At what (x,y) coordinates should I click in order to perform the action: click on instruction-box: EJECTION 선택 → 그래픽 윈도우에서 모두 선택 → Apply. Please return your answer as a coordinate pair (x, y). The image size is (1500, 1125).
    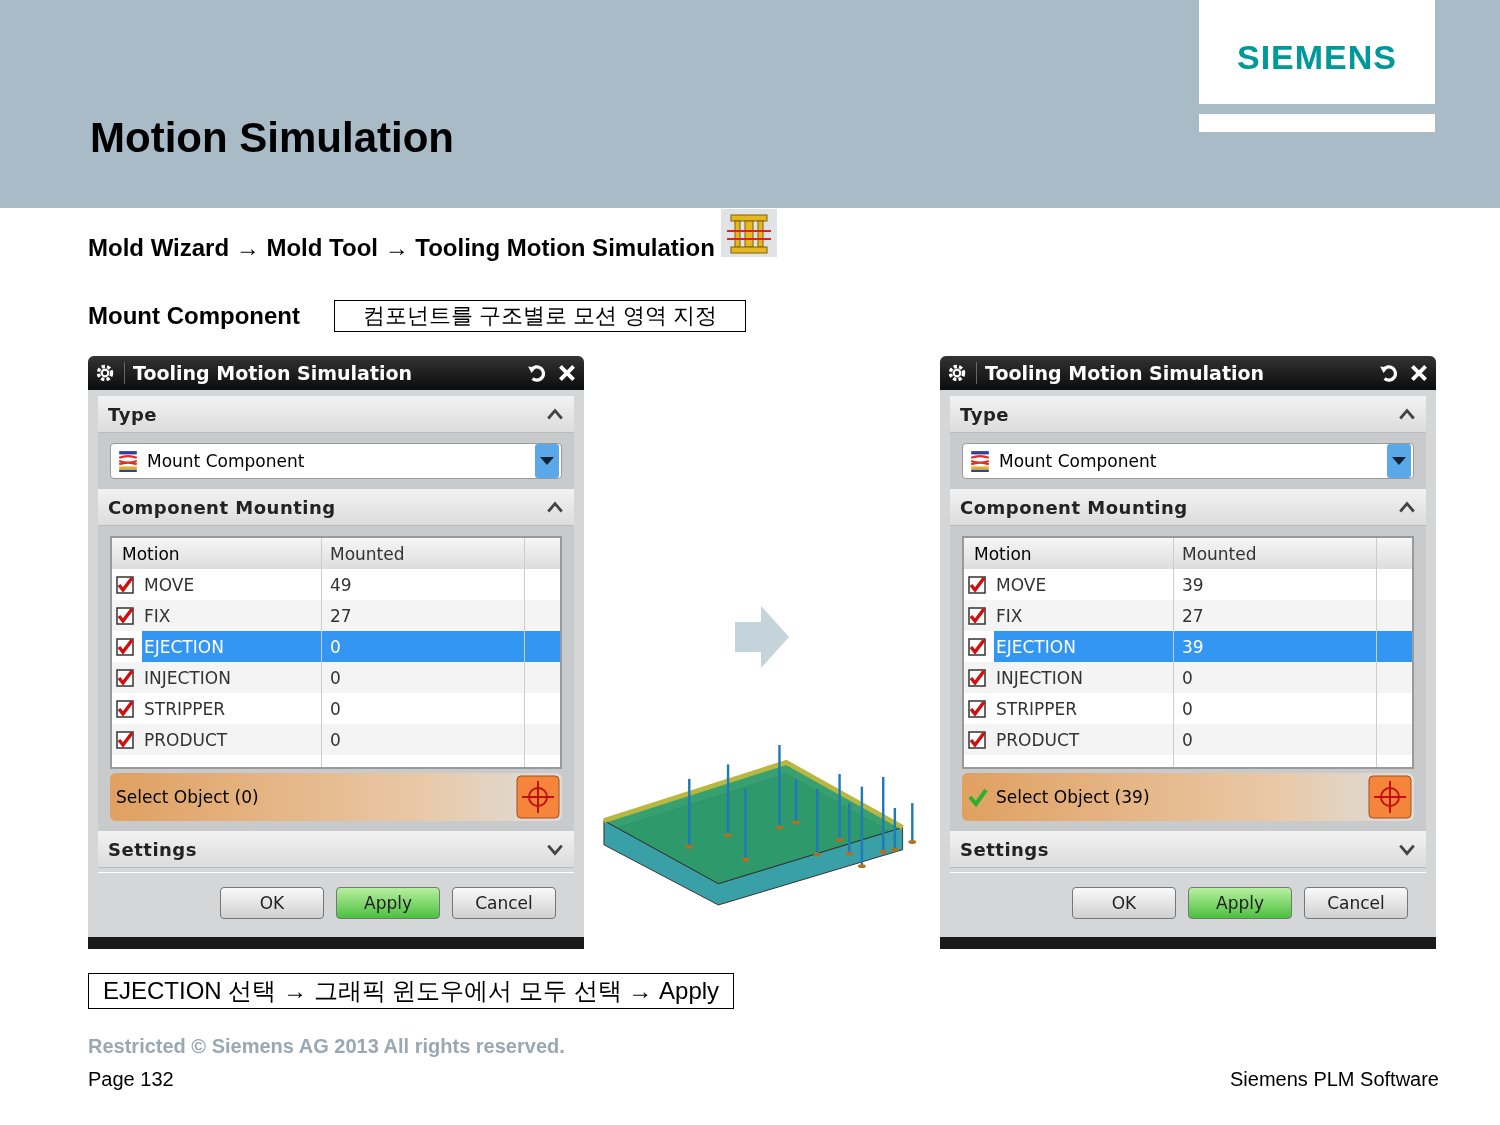
    Looking at the image, I should click on (411, 991).